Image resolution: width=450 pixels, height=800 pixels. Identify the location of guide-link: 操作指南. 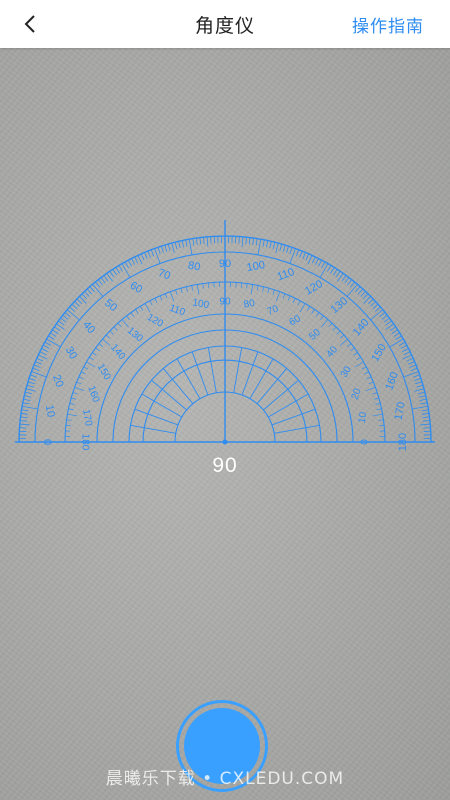
(388, 24).